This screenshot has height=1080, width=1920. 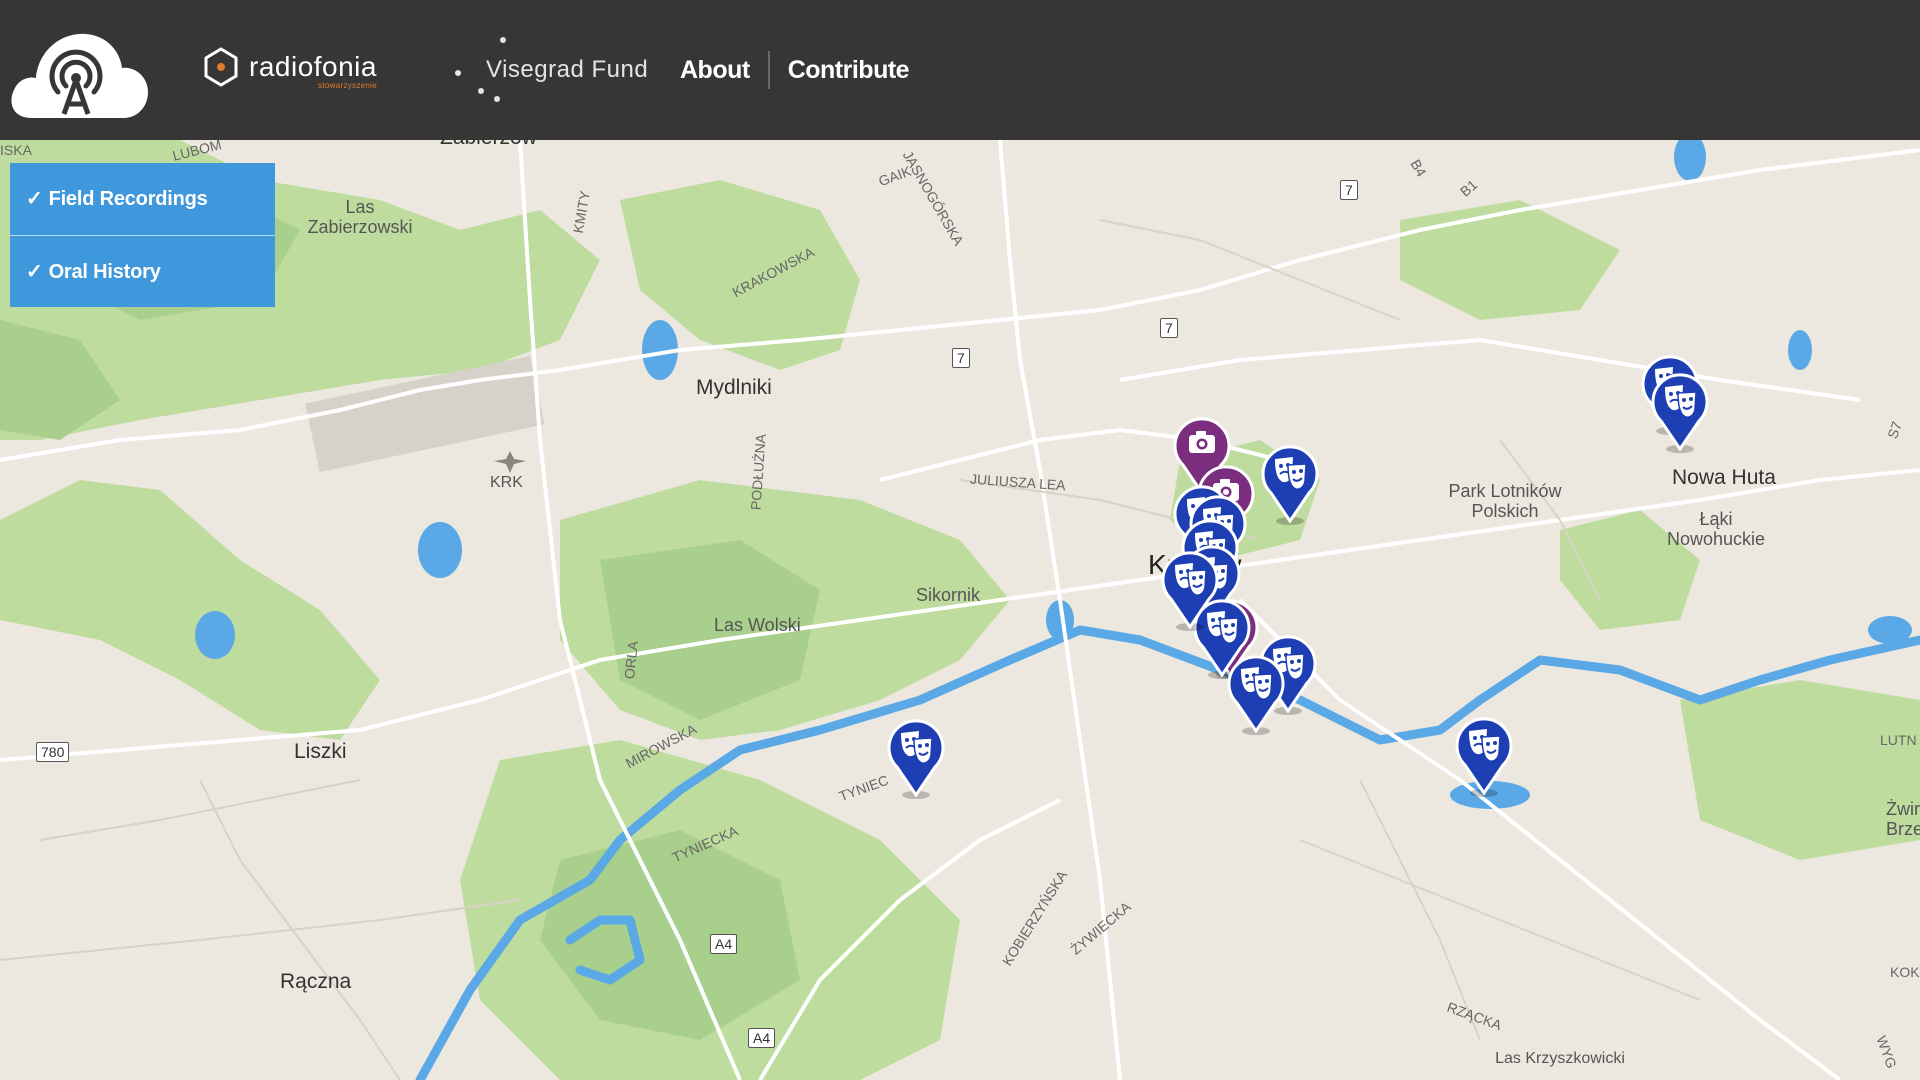 I want to click on radiofonia-name: radiofonia, so click(x=313, y=66).